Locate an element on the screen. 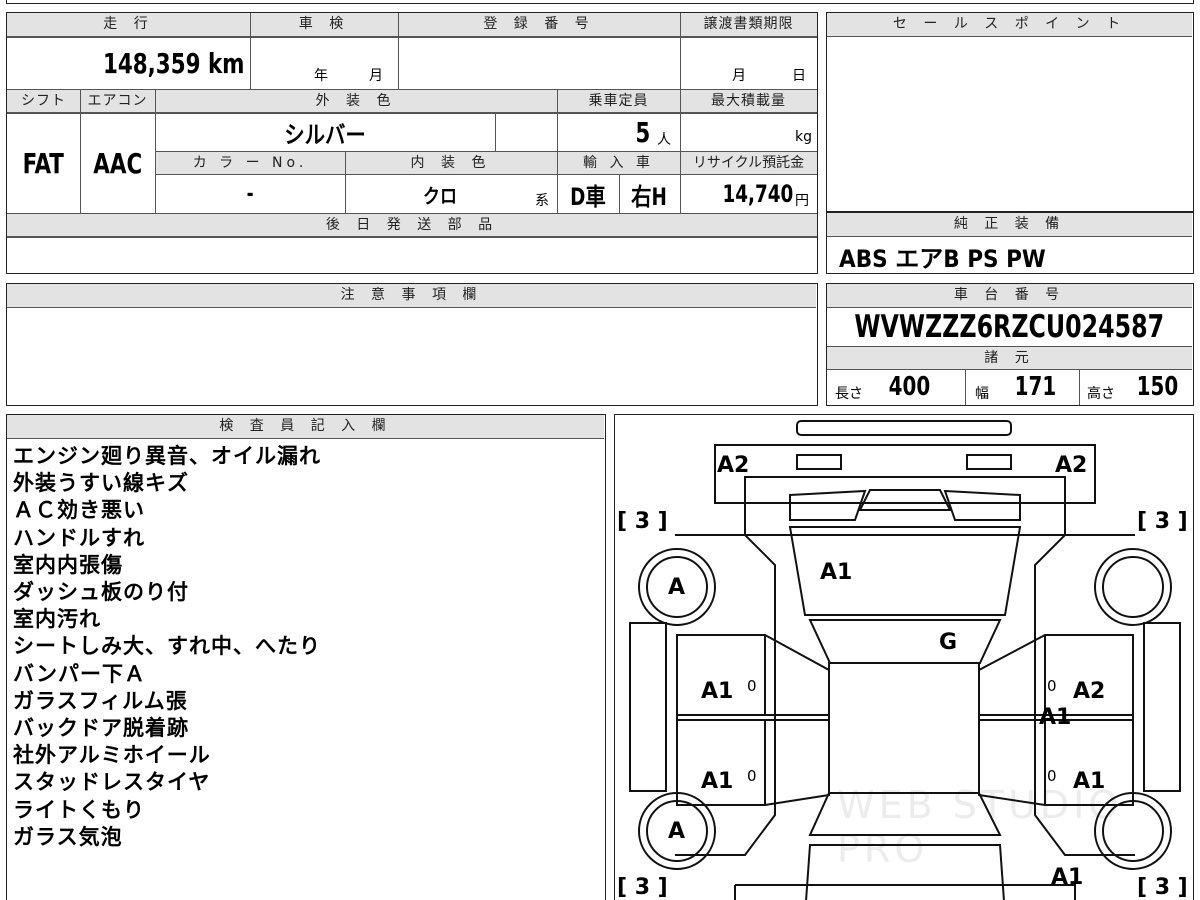  inspector-note: ハンドルすれ is located at coordinates (79, 537).